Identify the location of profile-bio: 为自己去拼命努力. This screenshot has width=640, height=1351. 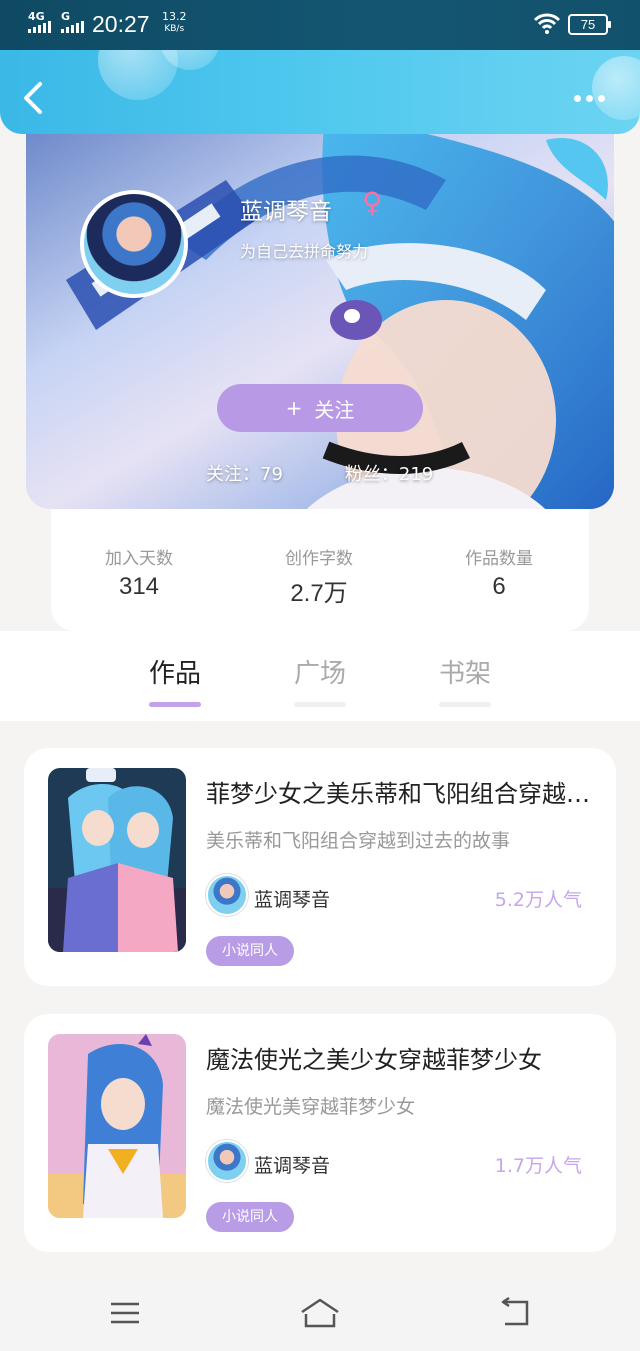
(304, 251).